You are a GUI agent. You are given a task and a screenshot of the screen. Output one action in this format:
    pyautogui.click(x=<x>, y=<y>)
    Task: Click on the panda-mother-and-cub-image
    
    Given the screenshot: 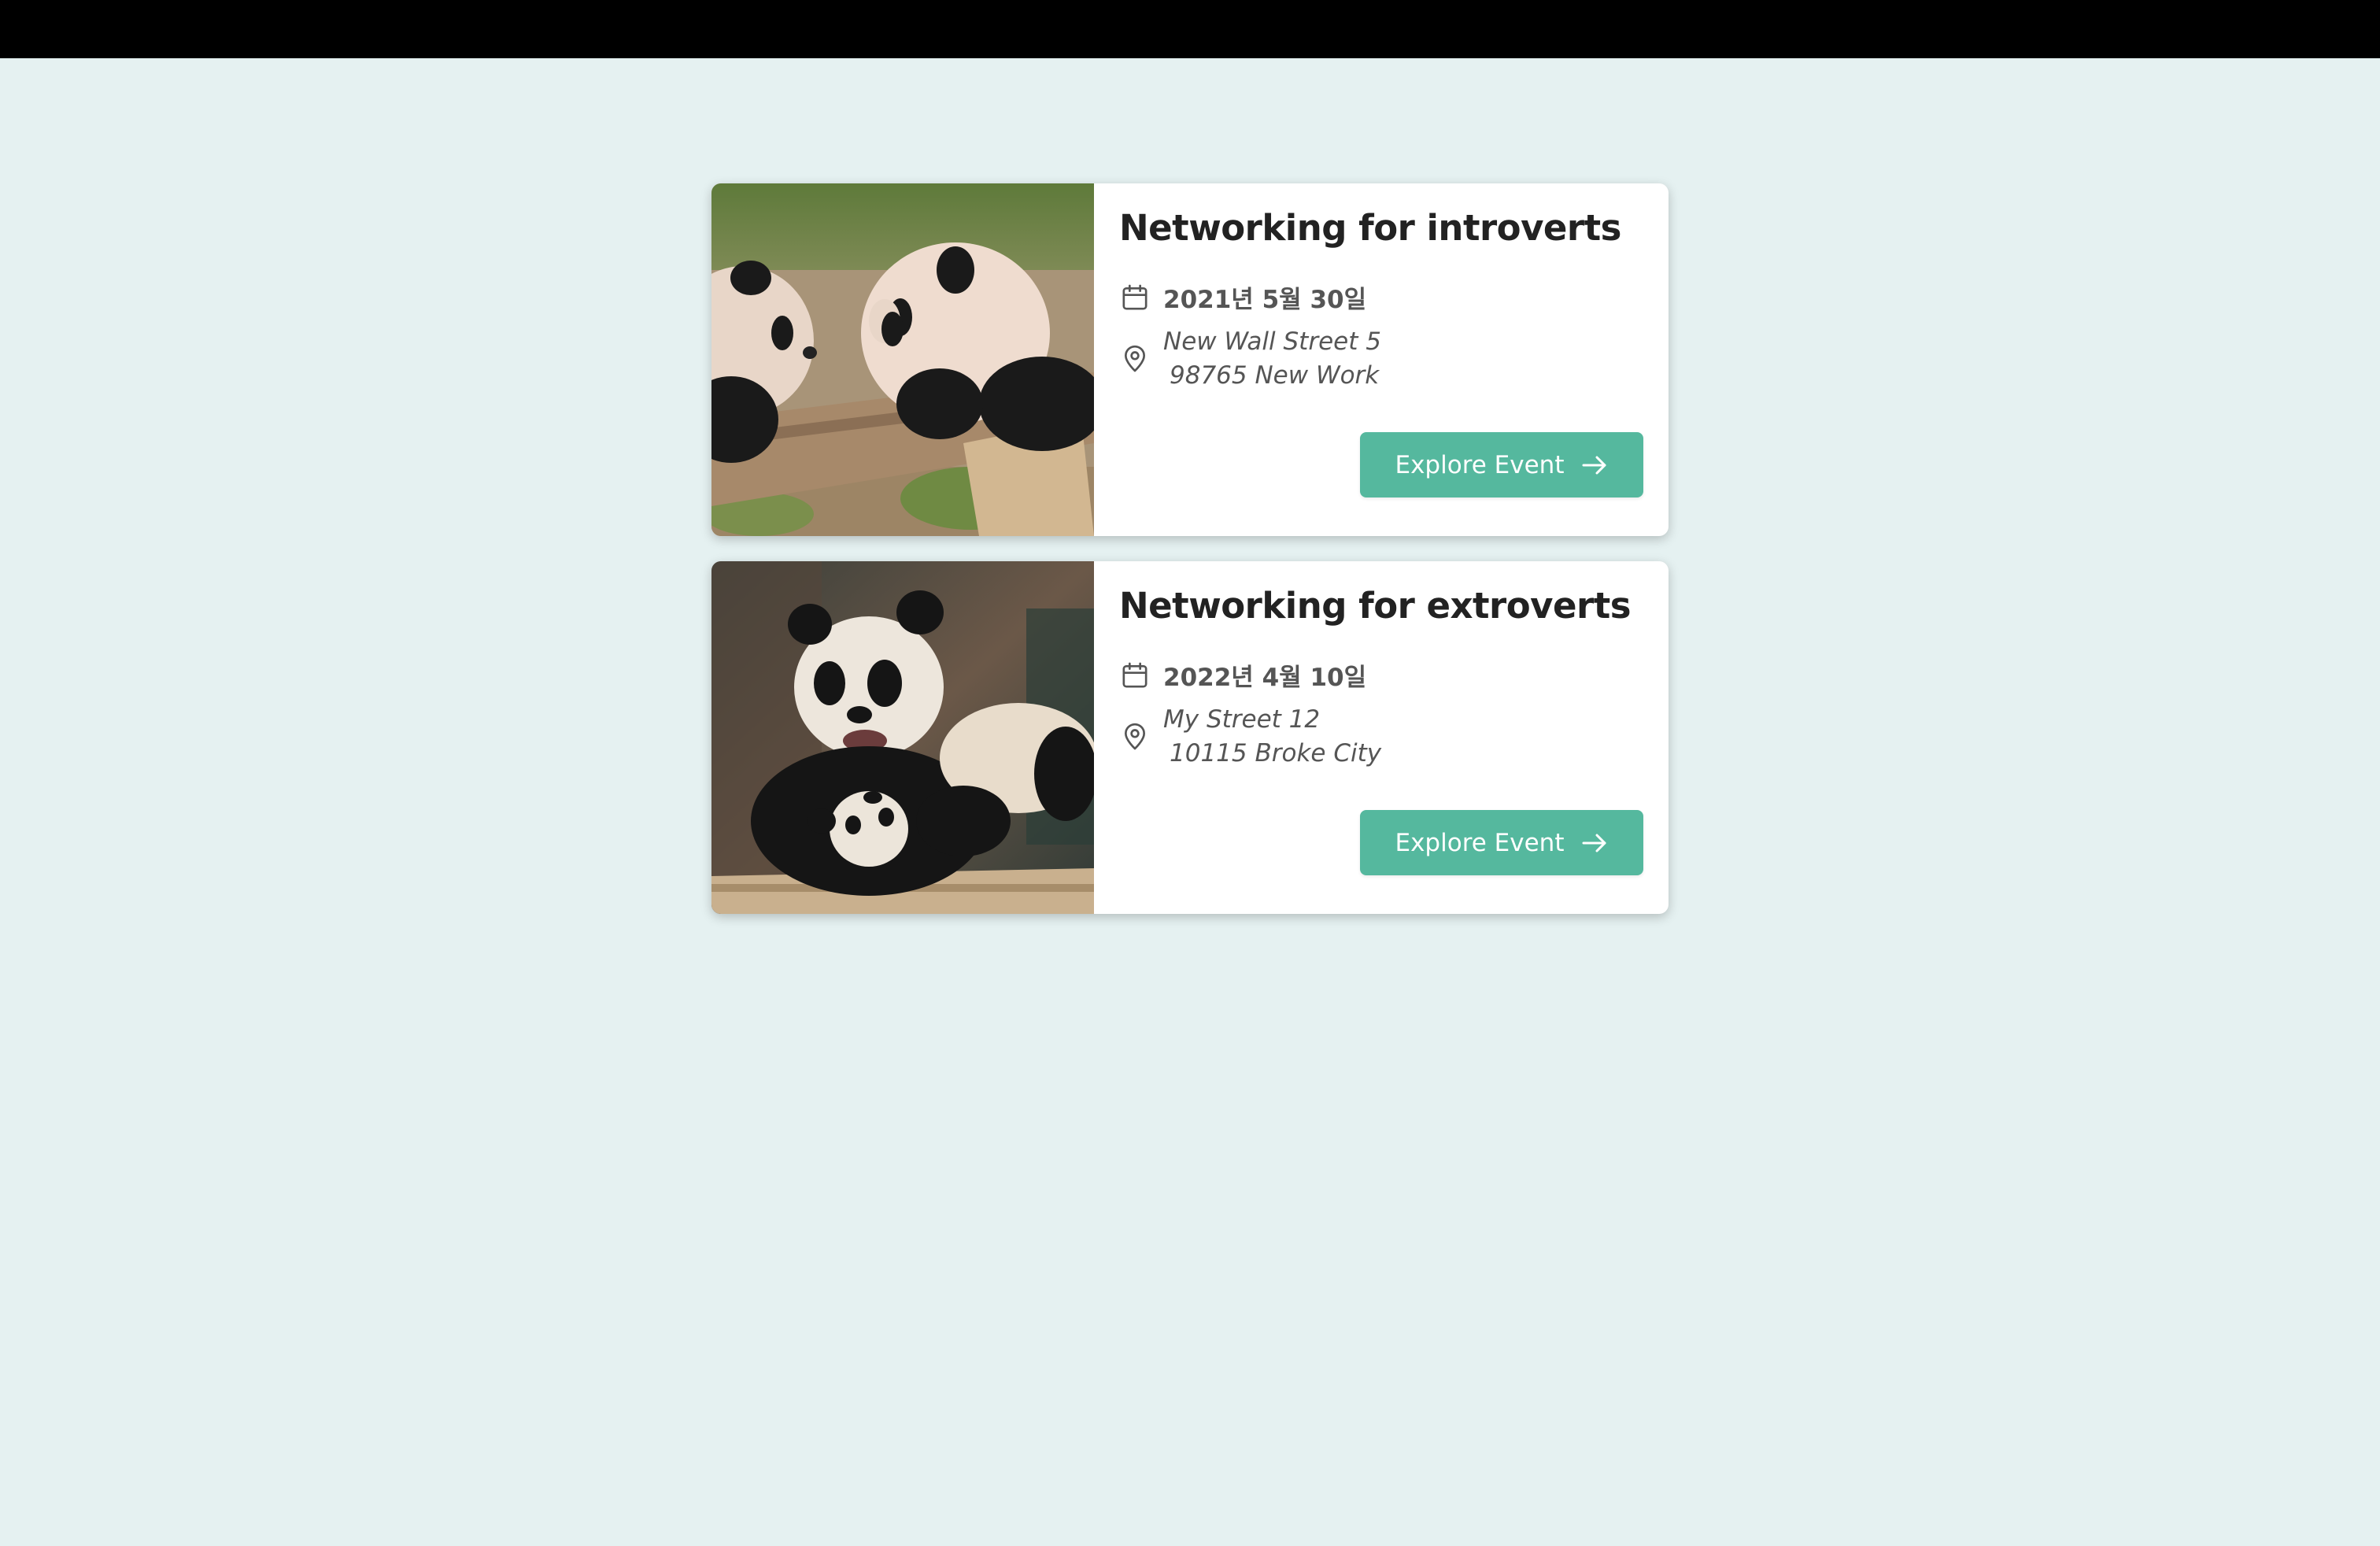 What is the action you would take?
    pyautogui.click(x=903, y=738)
    